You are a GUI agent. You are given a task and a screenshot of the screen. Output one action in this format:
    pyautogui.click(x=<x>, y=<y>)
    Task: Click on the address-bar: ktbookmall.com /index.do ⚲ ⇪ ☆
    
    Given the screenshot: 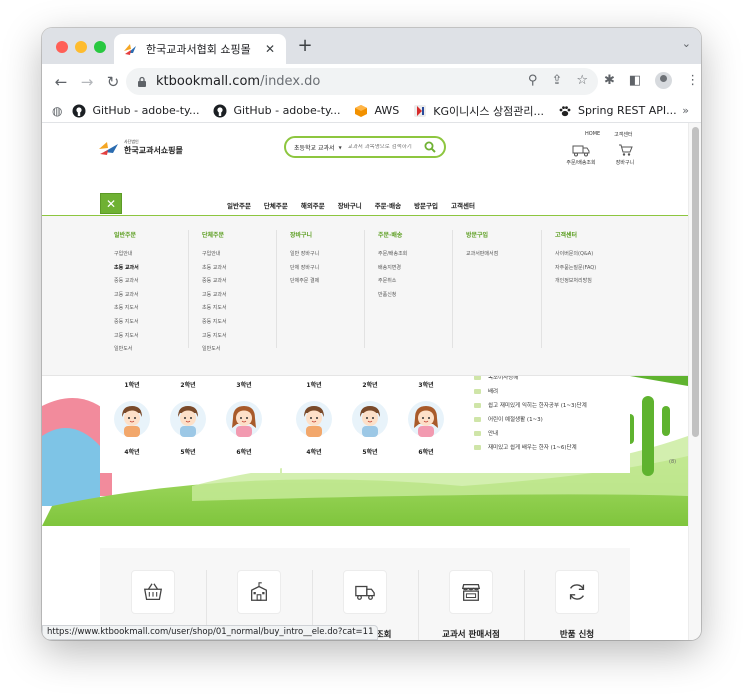 What is the action you would take?
    pyautogui.click(x=362, y=81)
    